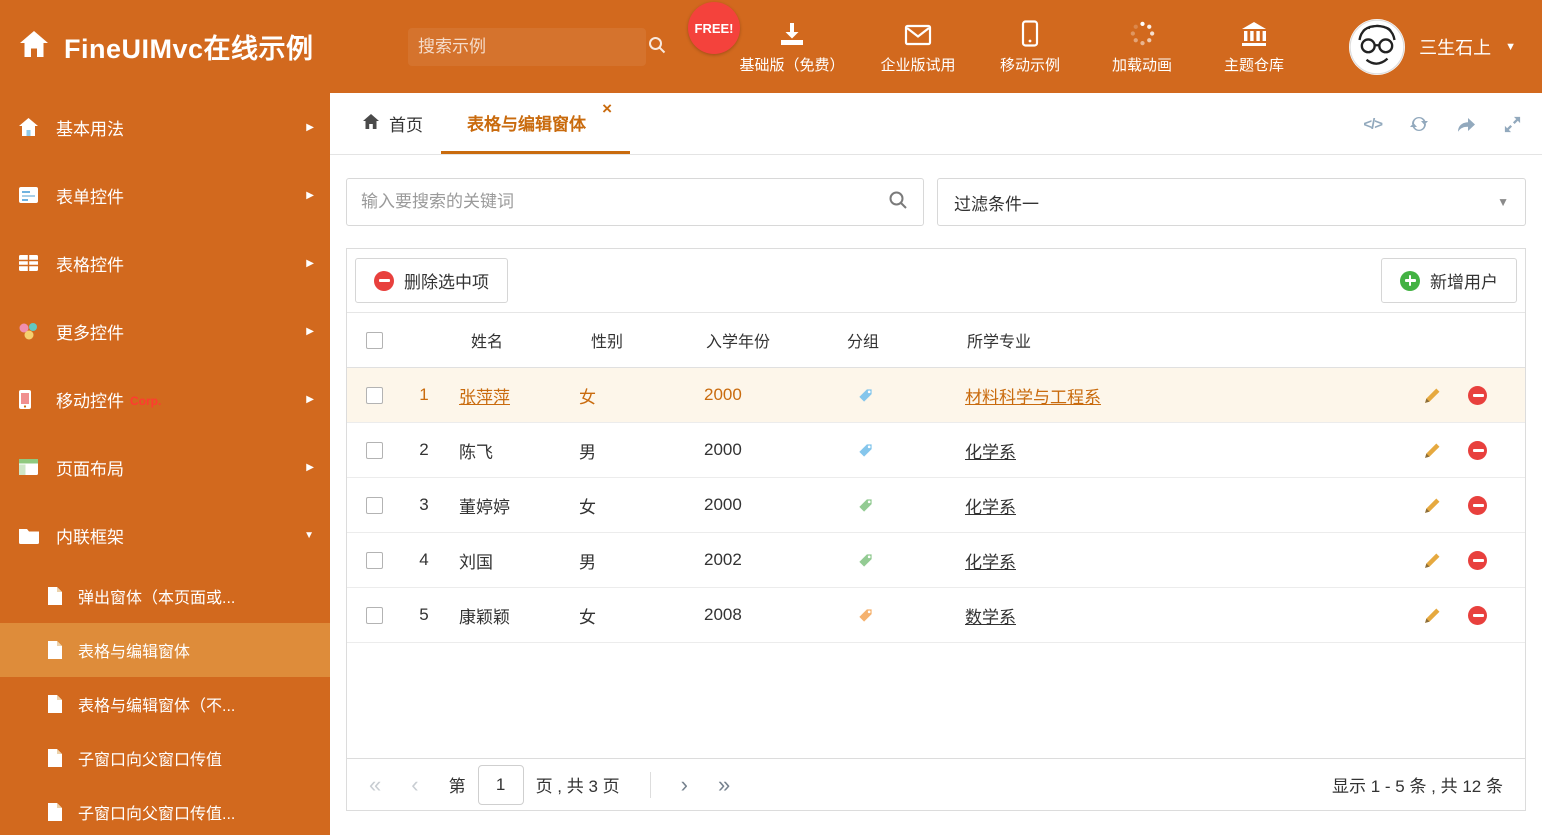 The width and height of the screenshot is (1542, 835). What do you see at coordinates (936, 700) in the screenshot?
I see `table-empty-space` at bounding box center [936, 700].